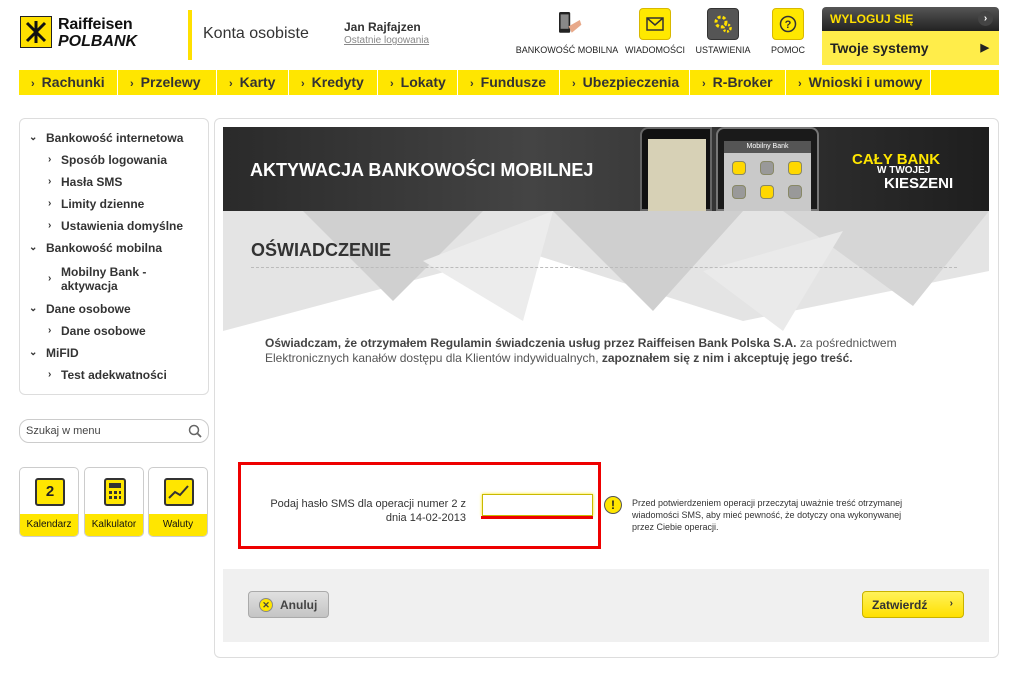  What do you see at coordinates (655, 24) in the screenshot?
I see `envelope-icon` at bounding box center [655, 24].